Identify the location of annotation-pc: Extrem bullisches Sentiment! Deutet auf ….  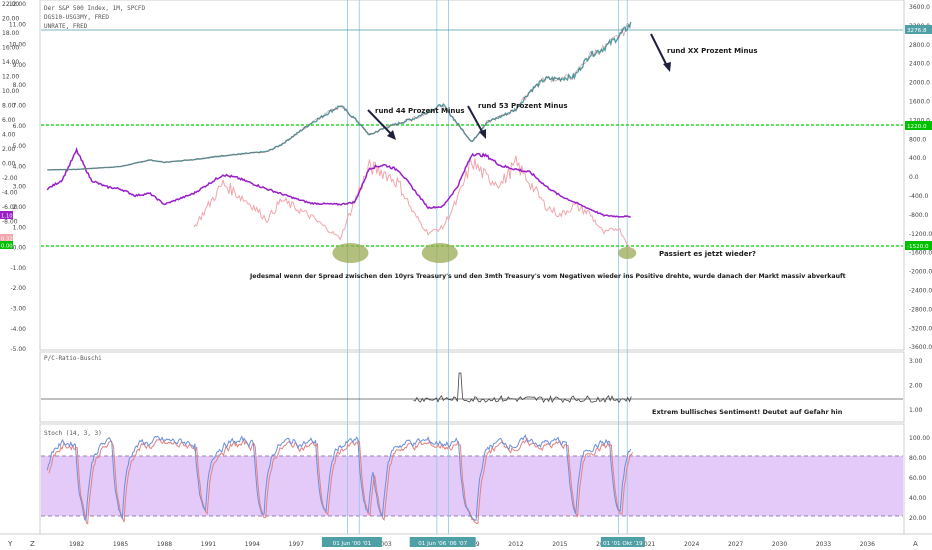
(747, 412).